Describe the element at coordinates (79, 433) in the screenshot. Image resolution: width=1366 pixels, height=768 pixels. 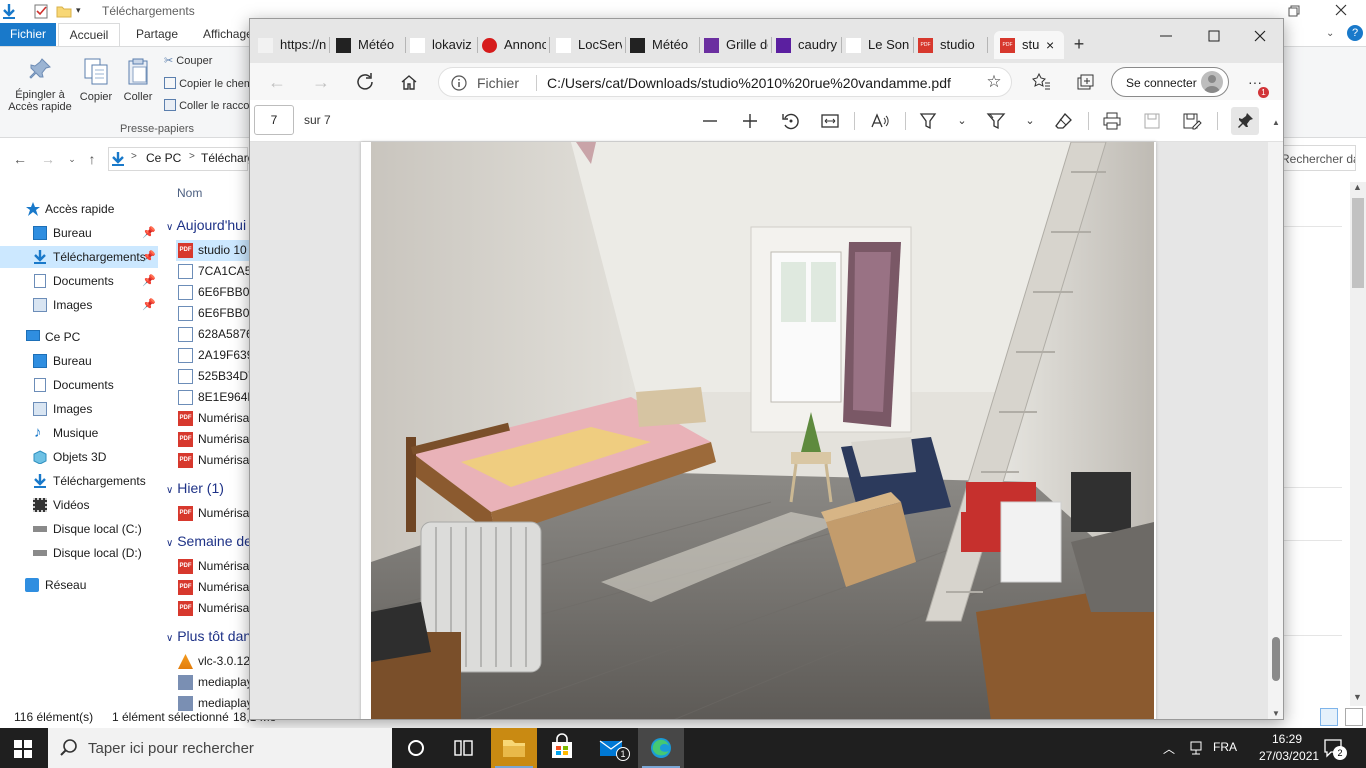
I see `nav-pc-musique: ♪ Musique` at that location.